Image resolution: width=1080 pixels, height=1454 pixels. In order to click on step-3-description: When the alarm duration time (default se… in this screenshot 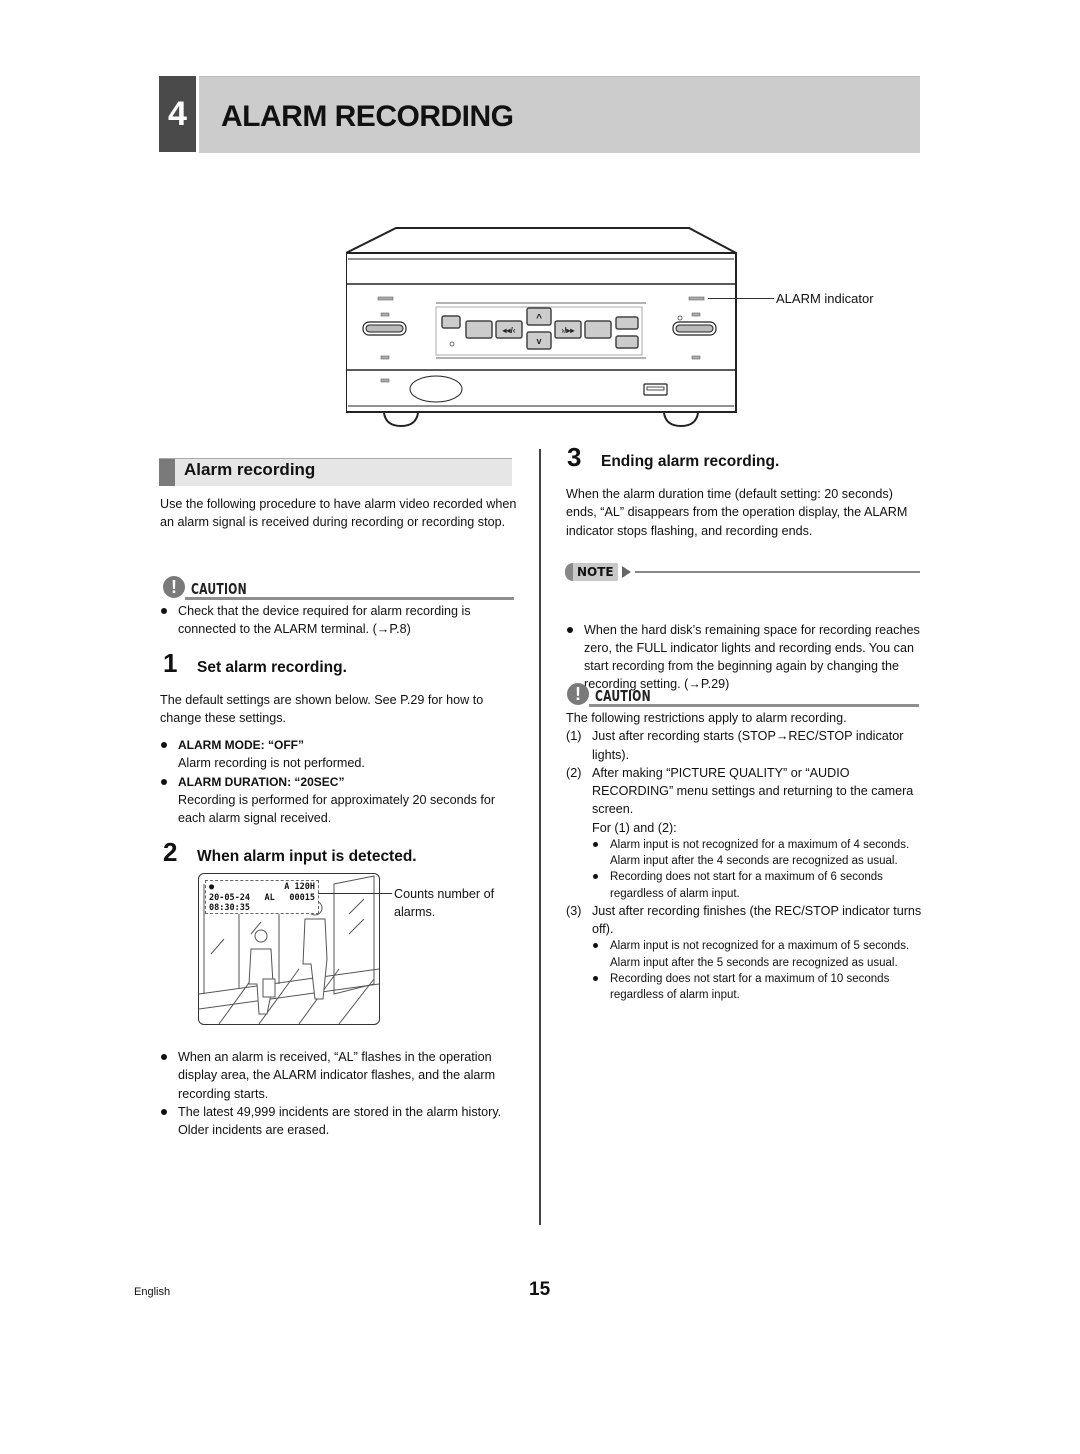, I will do `click(737, 512)`.